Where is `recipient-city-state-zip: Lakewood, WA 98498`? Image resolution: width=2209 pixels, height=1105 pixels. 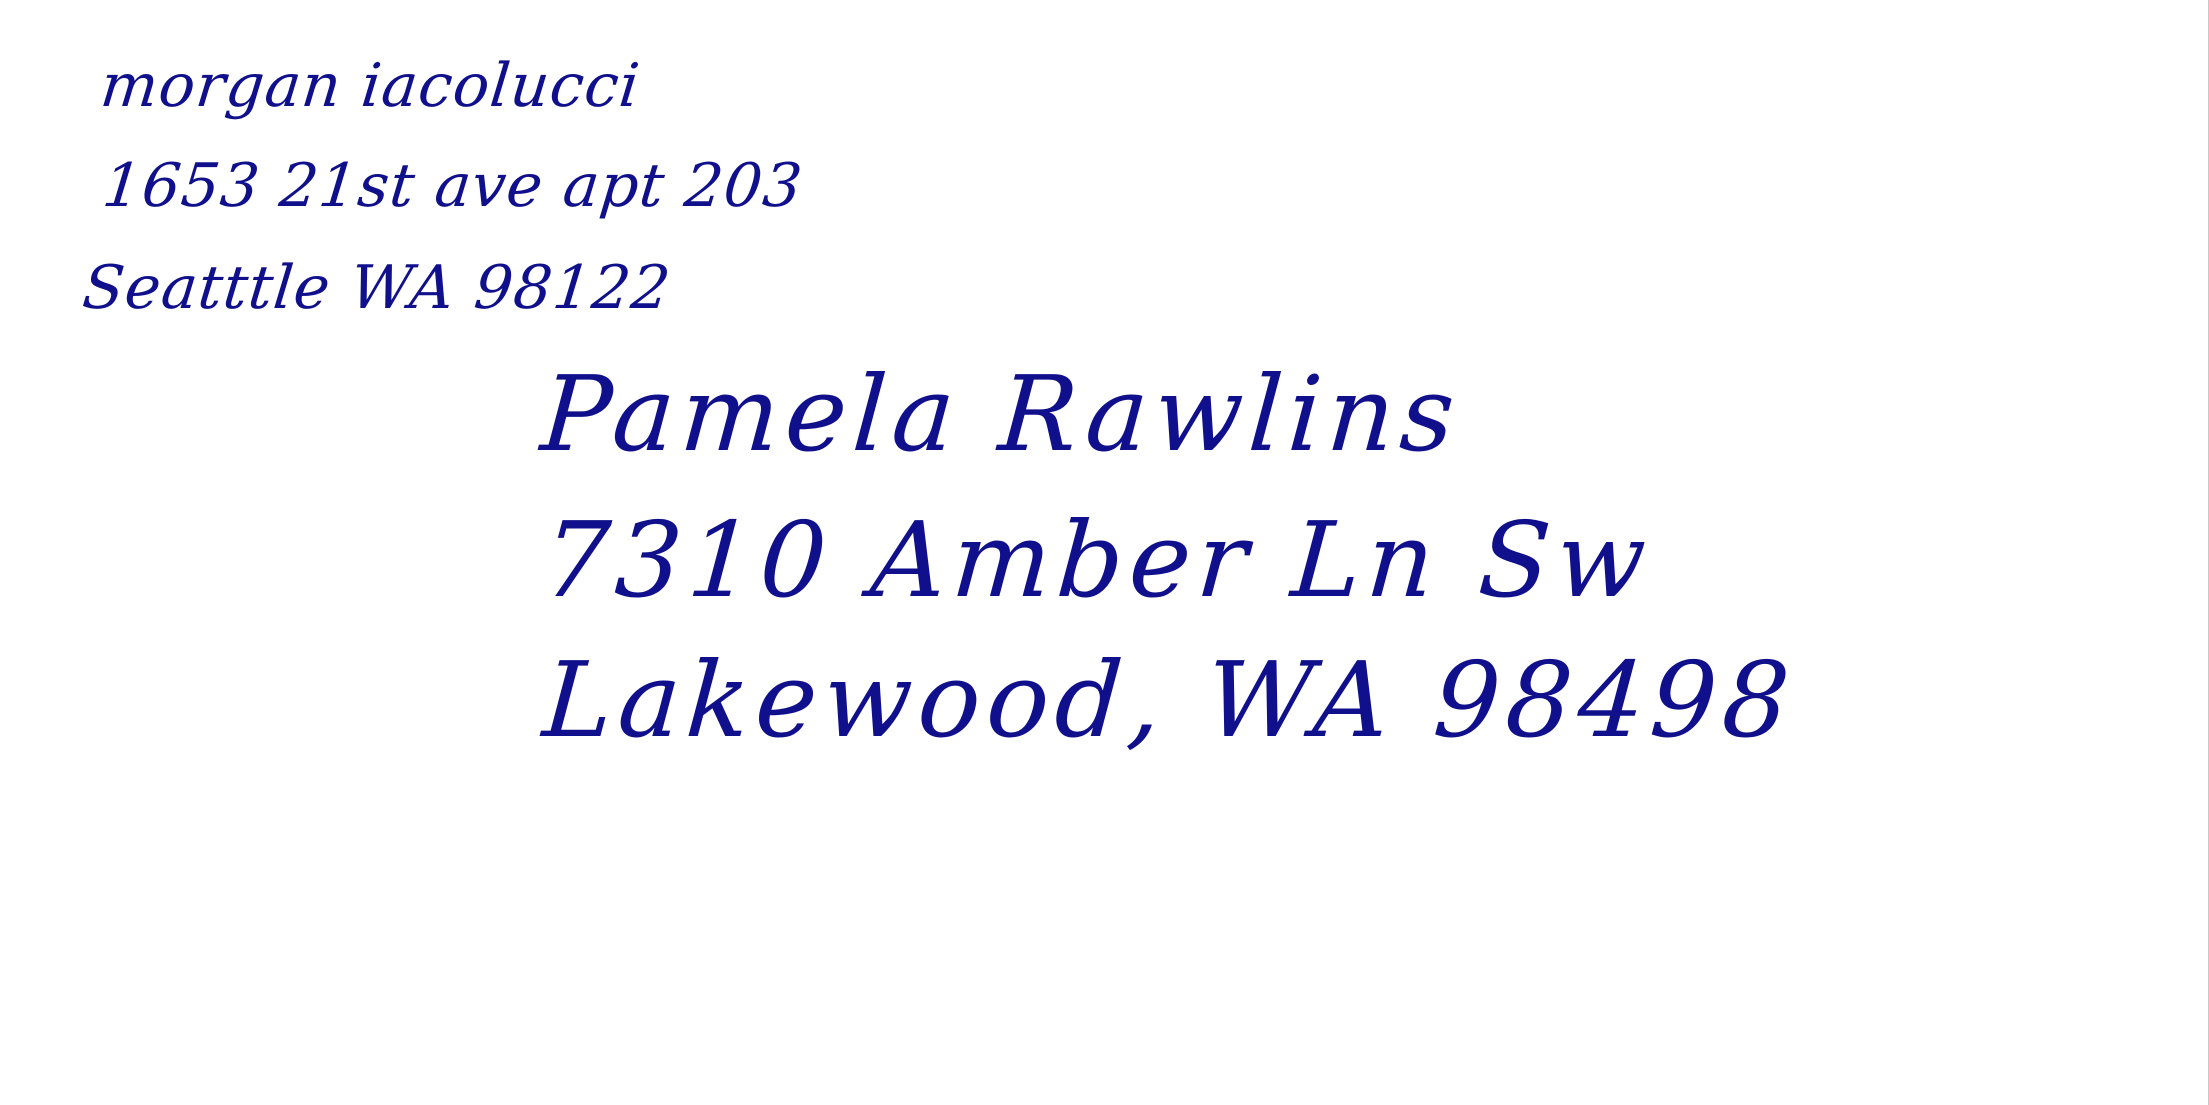 recipient-city-state-zip: Lakewood, WA 98498 is located at coordinates (1169, 700).